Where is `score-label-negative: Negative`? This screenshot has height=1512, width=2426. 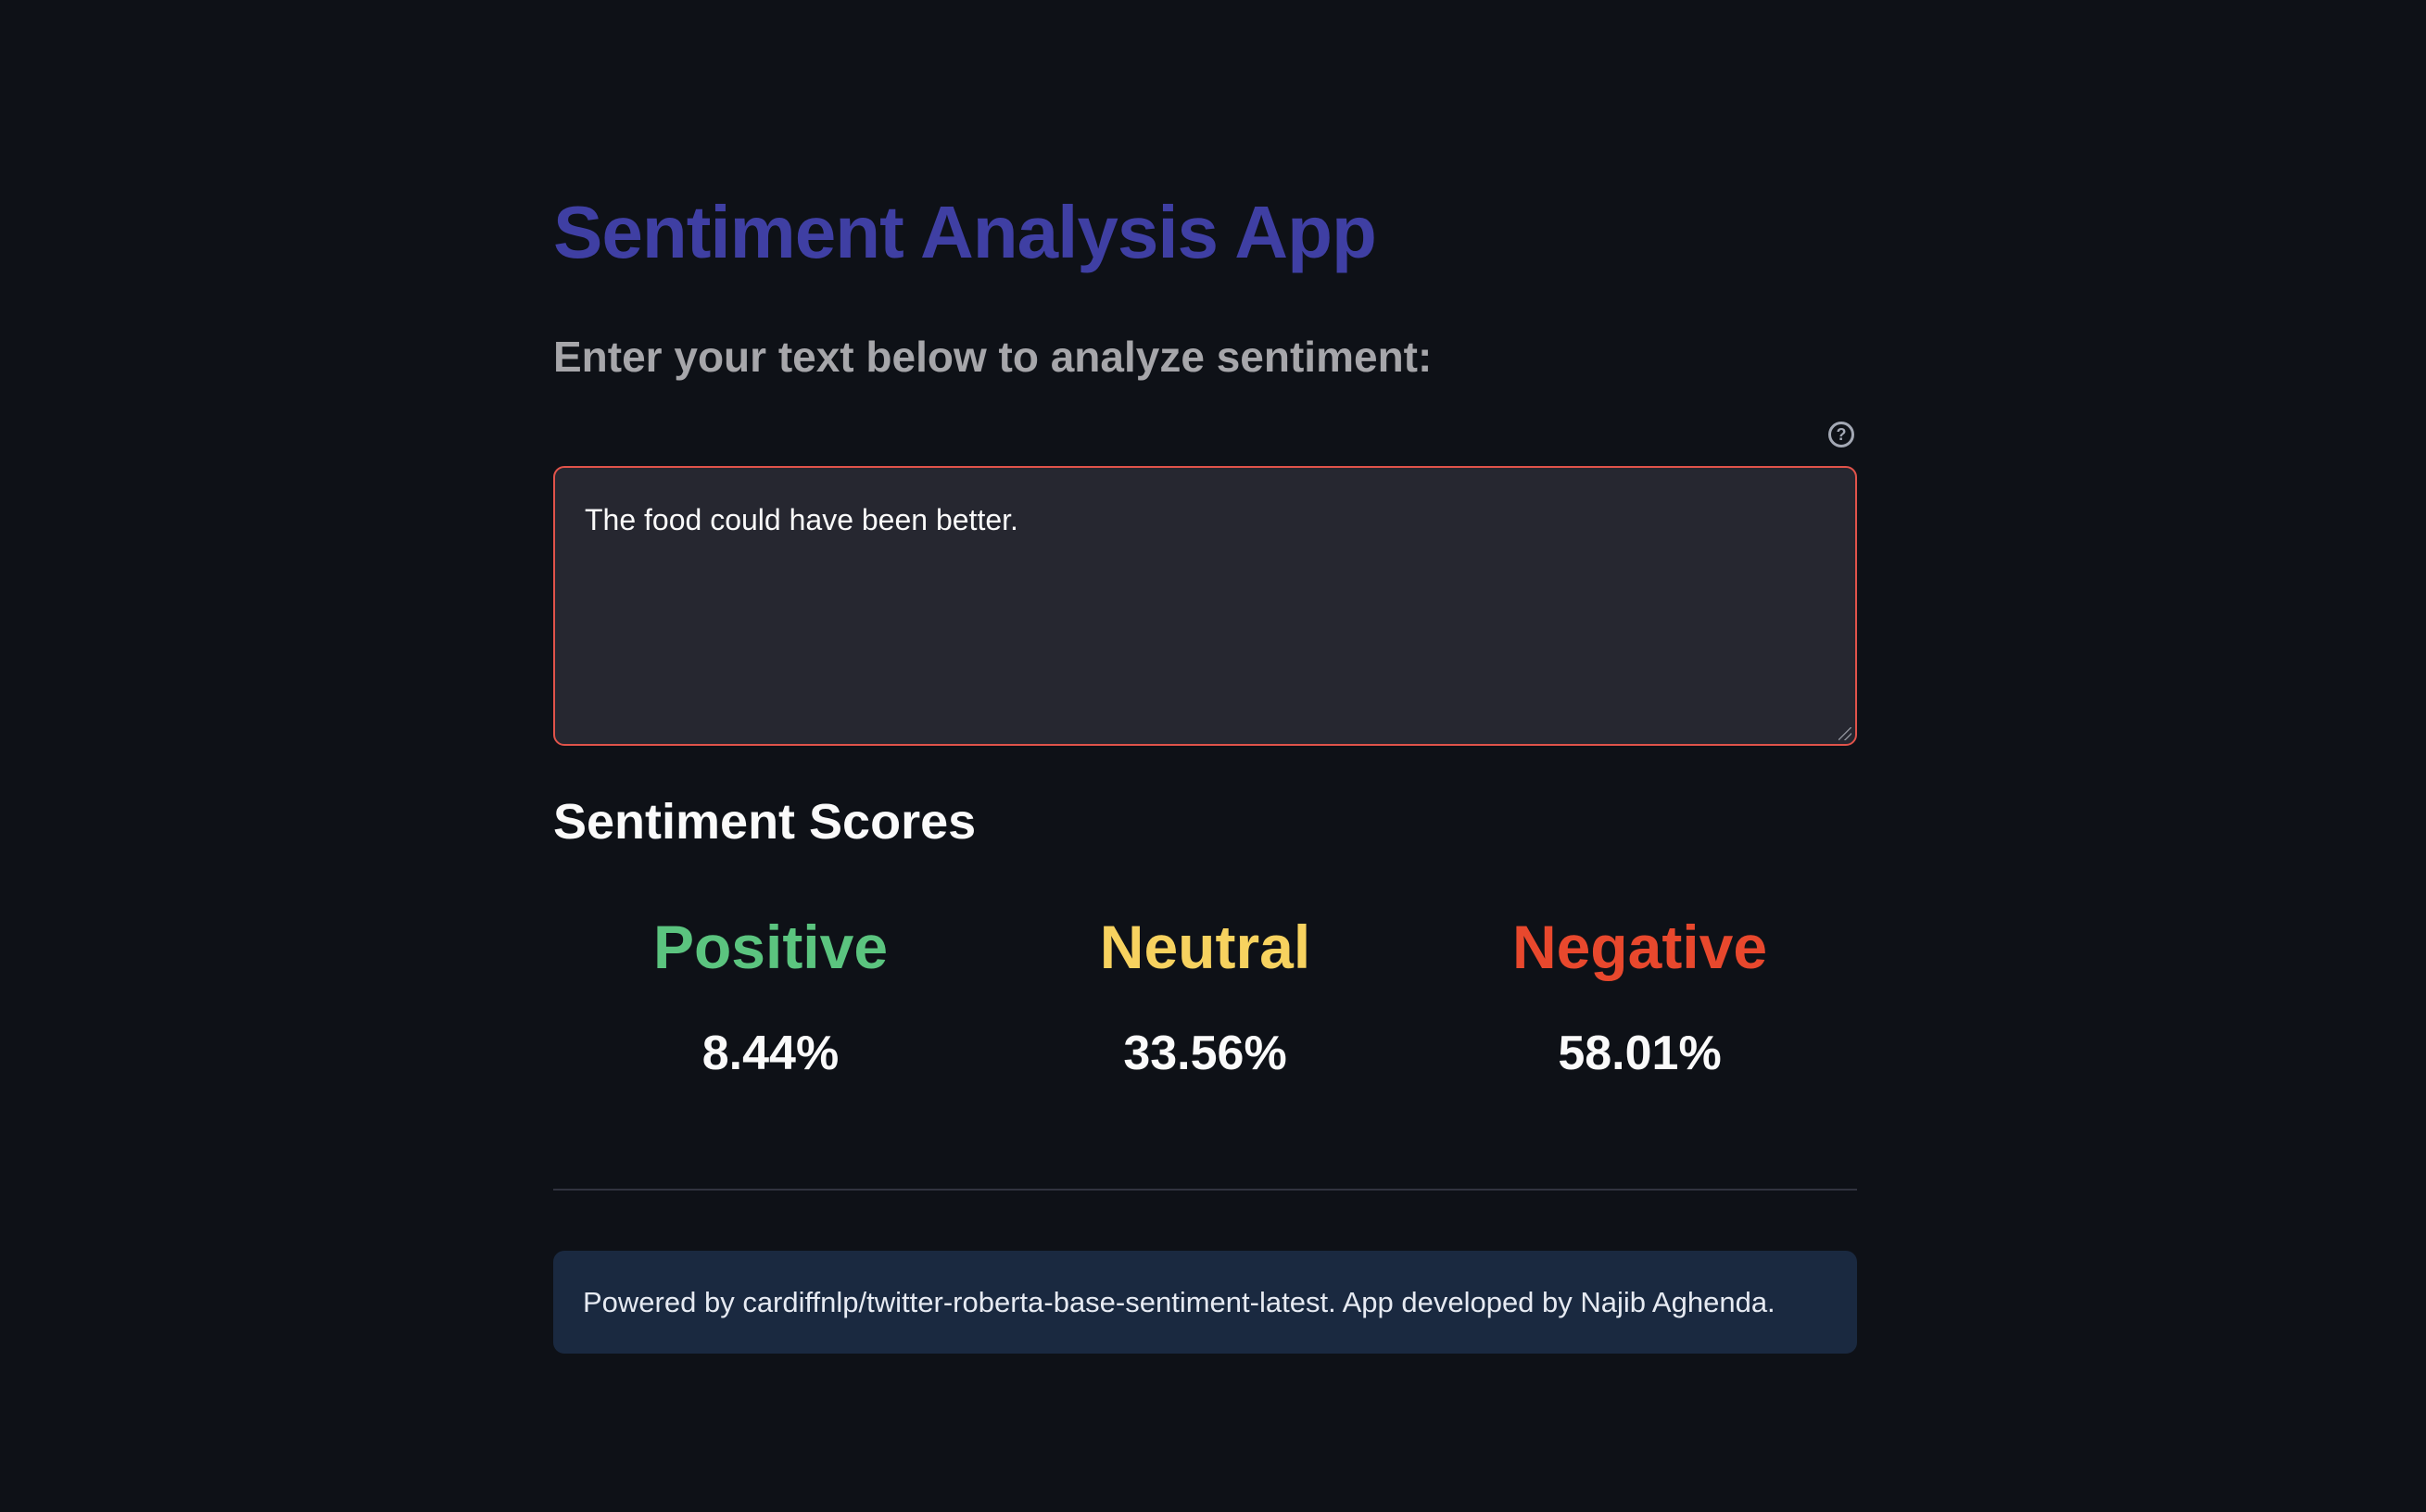 score-label-negative: Negative is located at coordinates (1639, 947).